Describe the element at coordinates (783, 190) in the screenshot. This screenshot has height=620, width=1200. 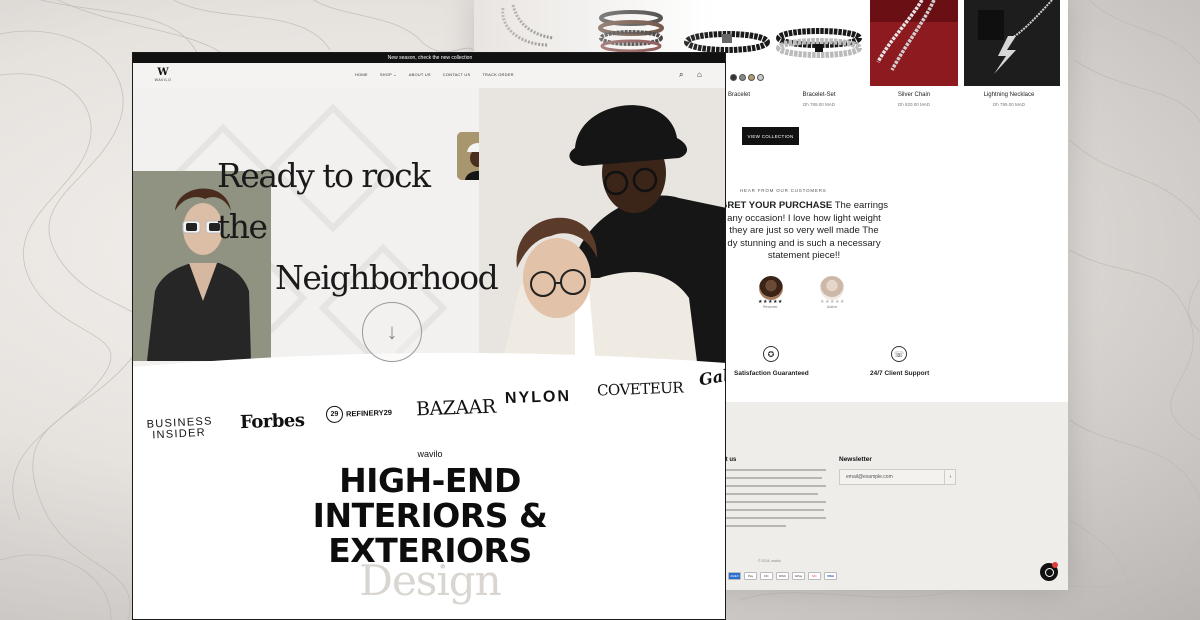
I see `reviews-heading: HEAR FROM OUR CUSTOMERS` at that location.